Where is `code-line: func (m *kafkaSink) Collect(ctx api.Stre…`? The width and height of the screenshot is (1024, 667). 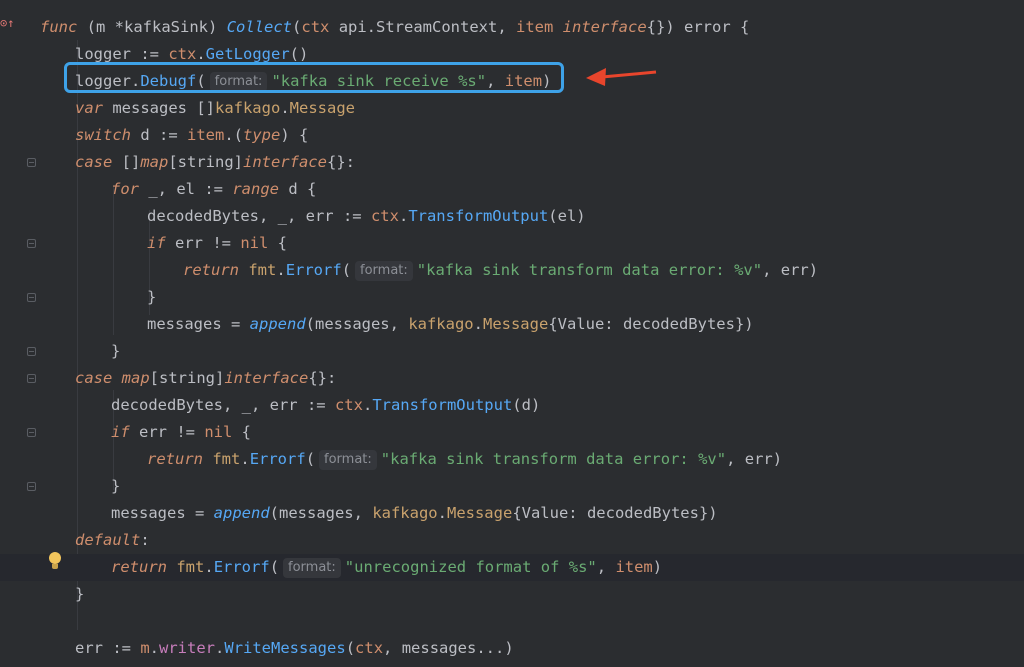 code-line: func (m *kafkaSink) Collect(ctx api.Stre… is located at coordinates (512, 27).